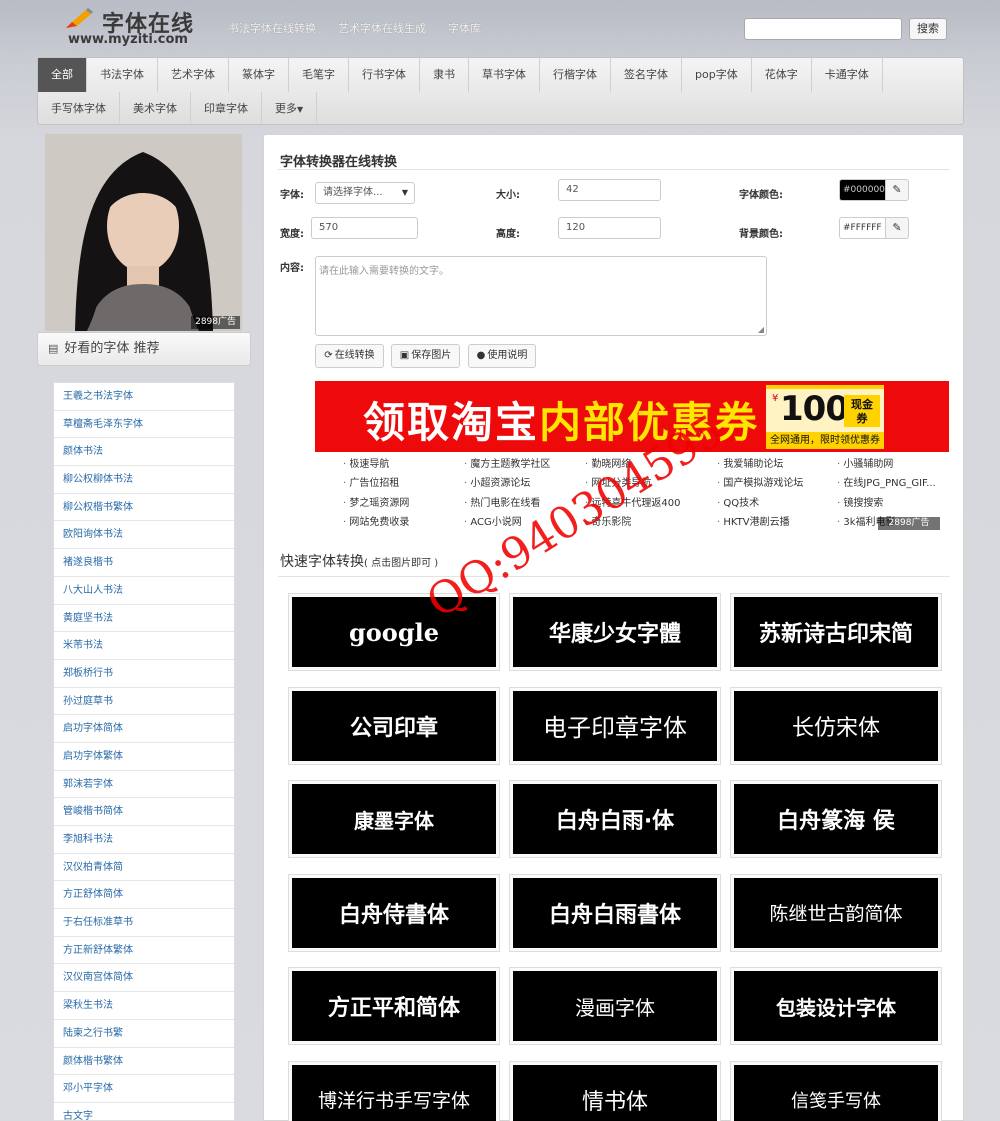 The height and width of the screenshot is (1121, 1000). What do you see at coordinates (144, 1006) in the screenshot?
I see `recommend-item: 梁秋生书法` at bounding box center [144, 1006].